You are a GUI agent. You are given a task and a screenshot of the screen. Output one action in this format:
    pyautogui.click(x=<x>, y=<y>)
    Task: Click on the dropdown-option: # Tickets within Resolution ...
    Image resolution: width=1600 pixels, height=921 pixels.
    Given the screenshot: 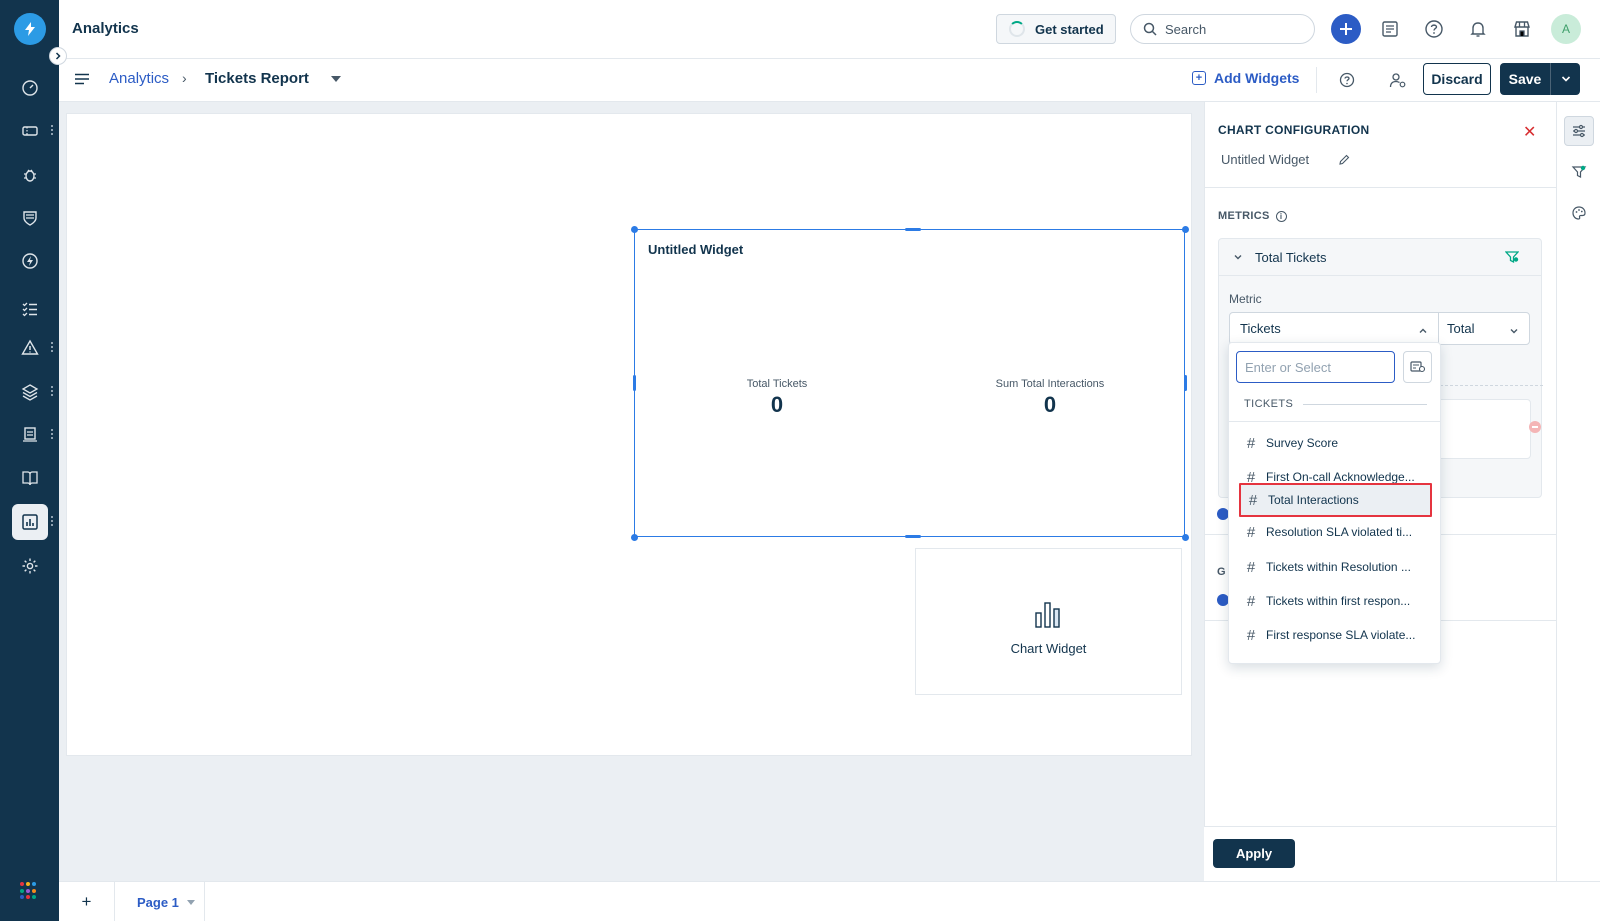 What is the action you would take?
    pyautogui.click(x=1335, y=567)
    